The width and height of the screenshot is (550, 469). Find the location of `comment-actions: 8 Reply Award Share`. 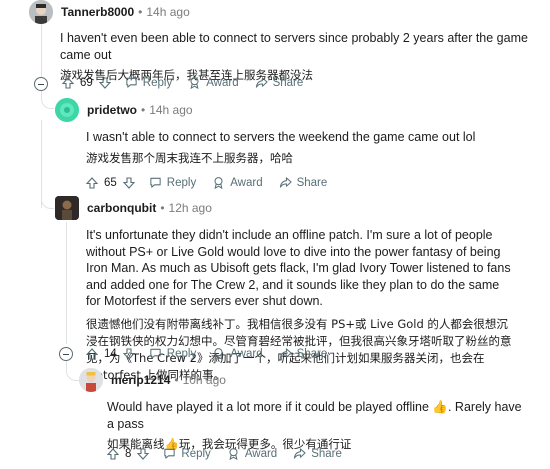

comment-actions: 8 Reply Award Share is located at coordinates (224, 453).